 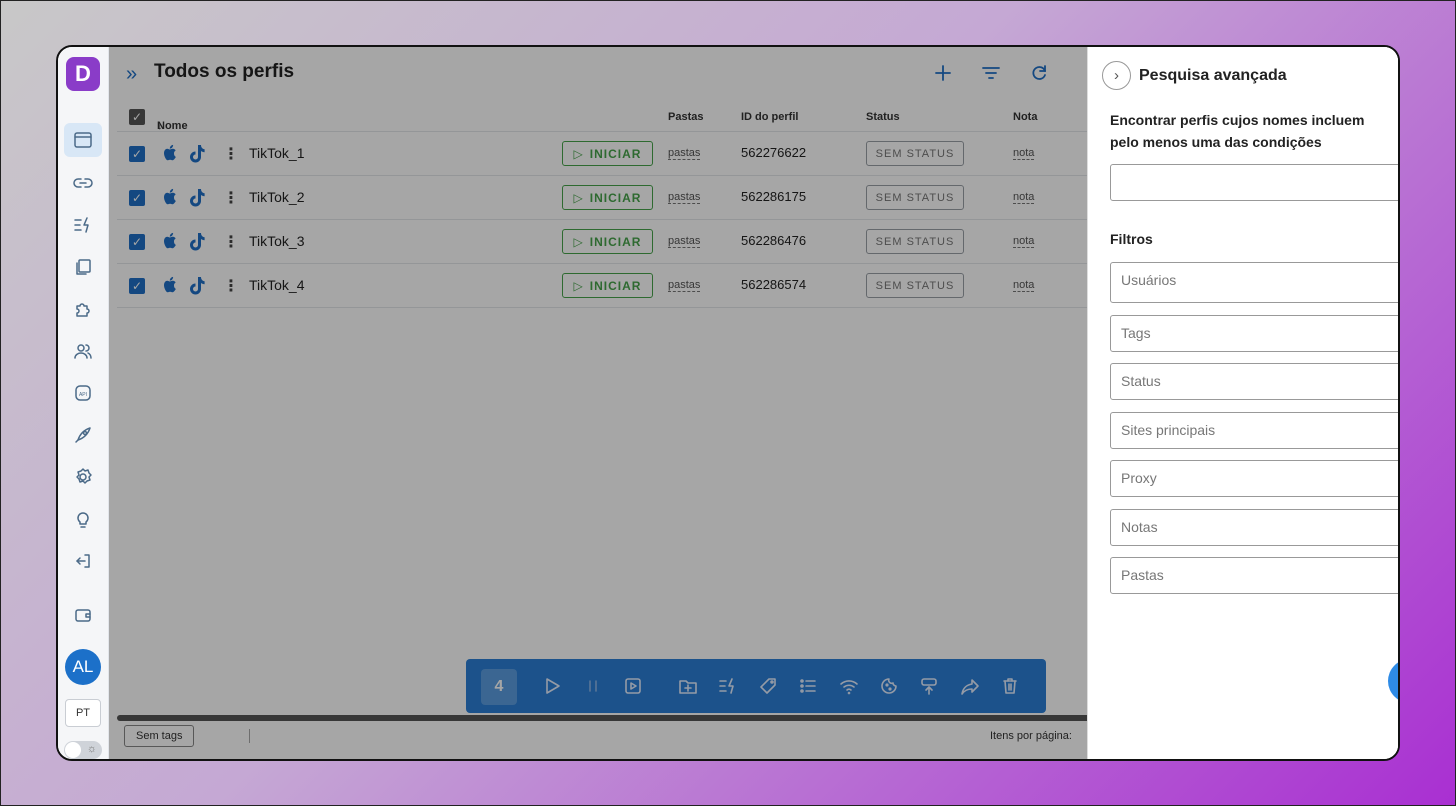 I want to click on notes-input-placeholder: Notas, so click(x=1139, y=527).